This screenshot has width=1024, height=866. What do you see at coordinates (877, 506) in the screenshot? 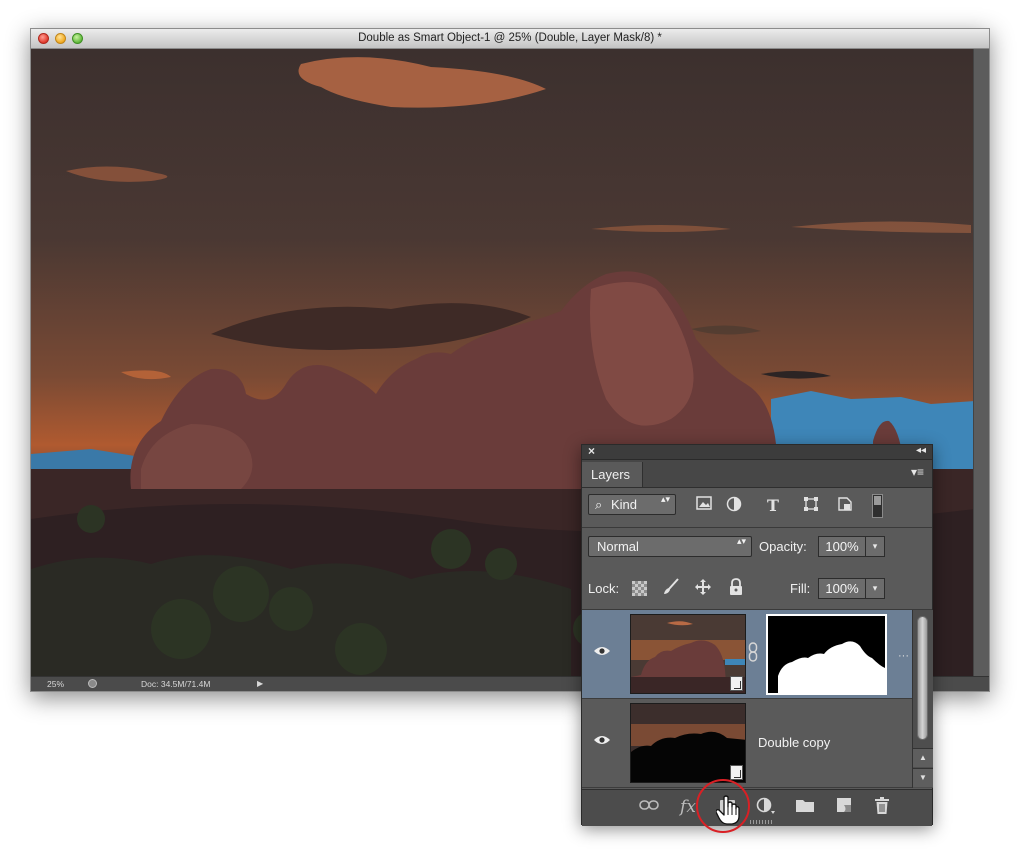
I see `filter-toggle-switch` at bounding box center [877, 506].